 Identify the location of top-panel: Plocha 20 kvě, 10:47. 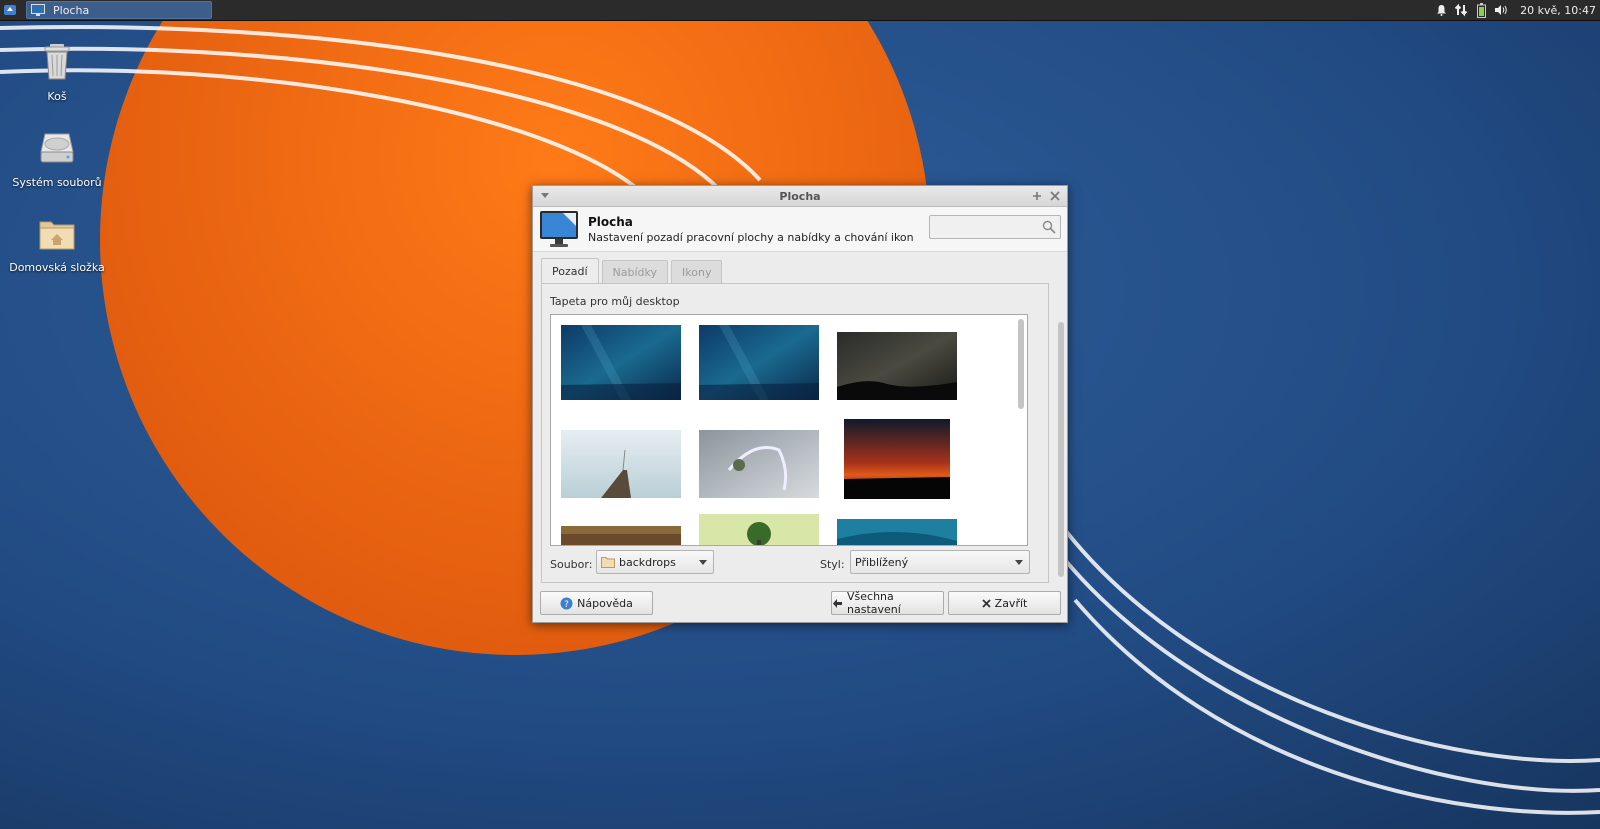
(800, 10).